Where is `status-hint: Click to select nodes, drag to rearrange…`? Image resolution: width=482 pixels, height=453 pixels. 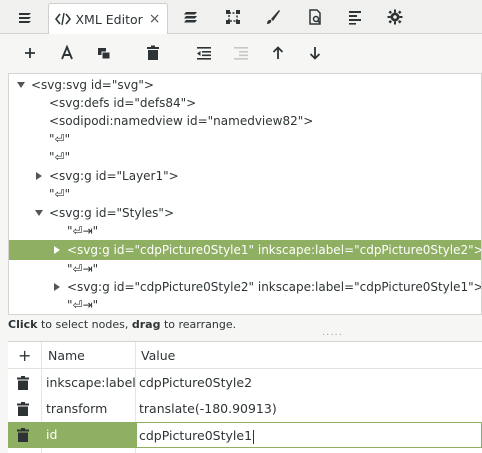
status-hint: Click to select nodes, drag to rearrange… is located at coordinates (122, 324).